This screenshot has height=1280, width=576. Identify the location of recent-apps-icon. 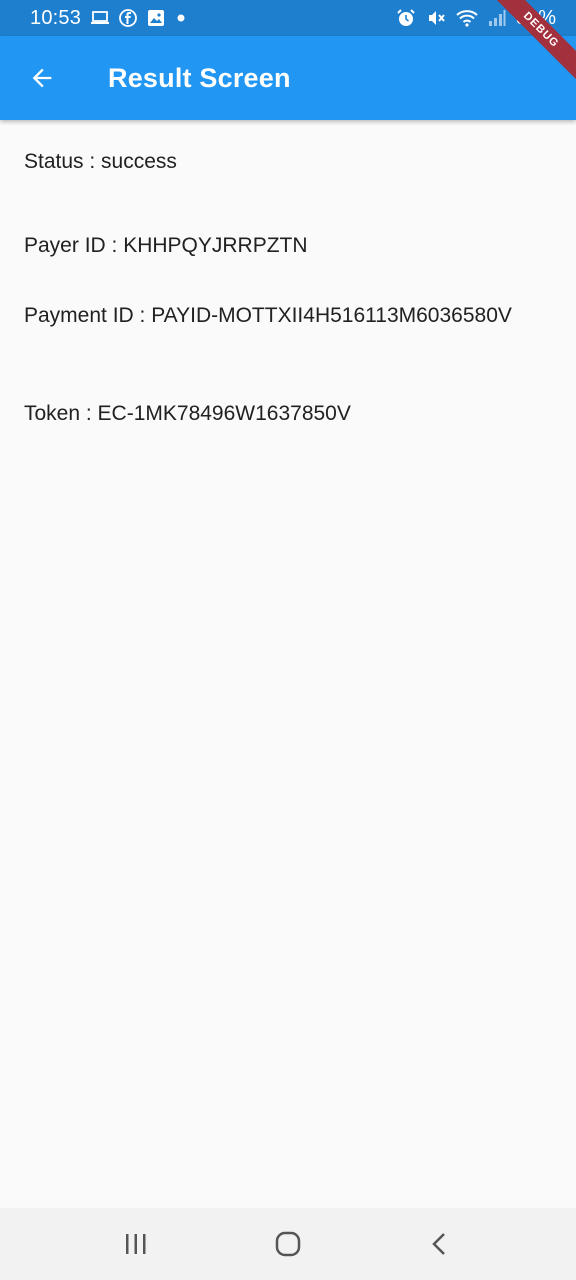
(136, 1244).